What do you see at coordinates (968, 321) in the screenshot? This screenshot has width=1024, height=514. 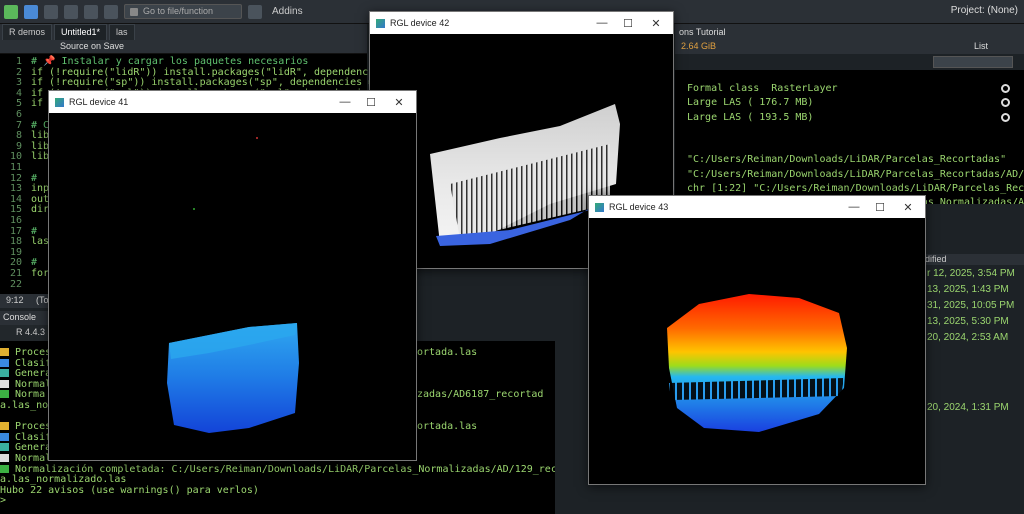 I see `file-modified-date: 13, 2025, 5:30 PM` at bounding box center [968, 321].